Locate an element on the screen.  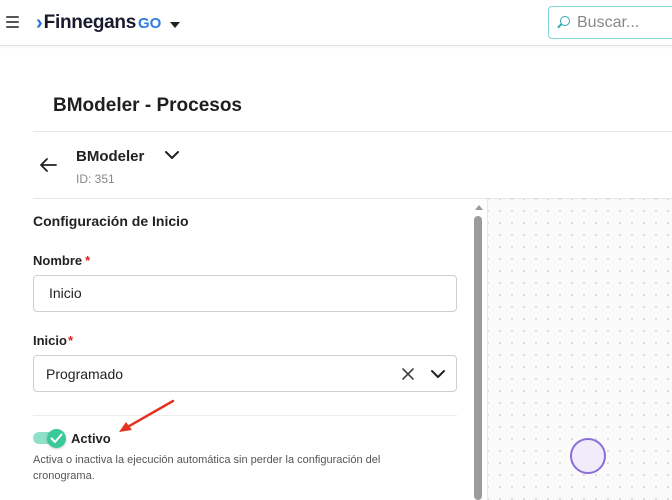
logo-chevron-icon: › is located at coordinates (39, 23).